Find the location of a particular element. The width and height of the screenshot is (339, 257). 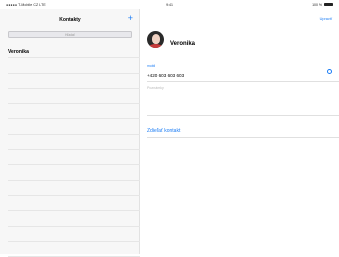

list-item-contact: Veronika is located at coordinates (74, 51).